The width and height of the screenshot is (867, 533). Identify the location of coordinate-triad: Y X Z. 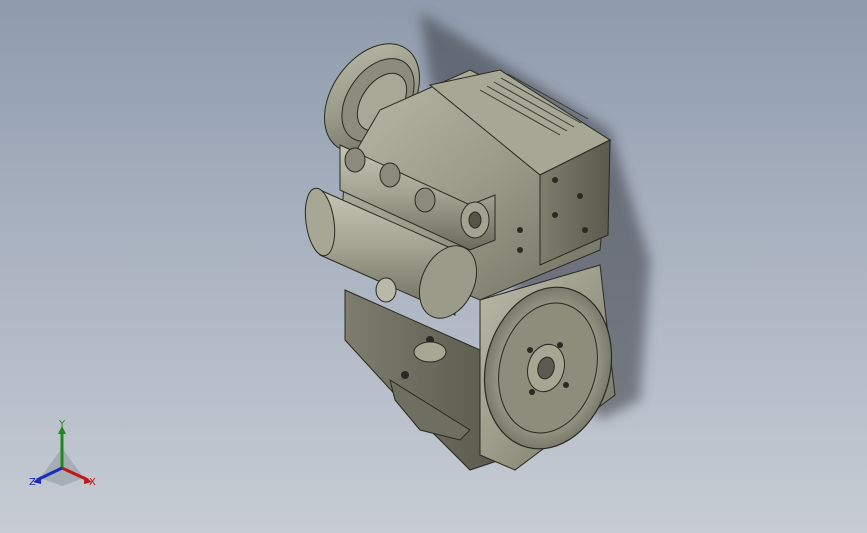
(67, 458).